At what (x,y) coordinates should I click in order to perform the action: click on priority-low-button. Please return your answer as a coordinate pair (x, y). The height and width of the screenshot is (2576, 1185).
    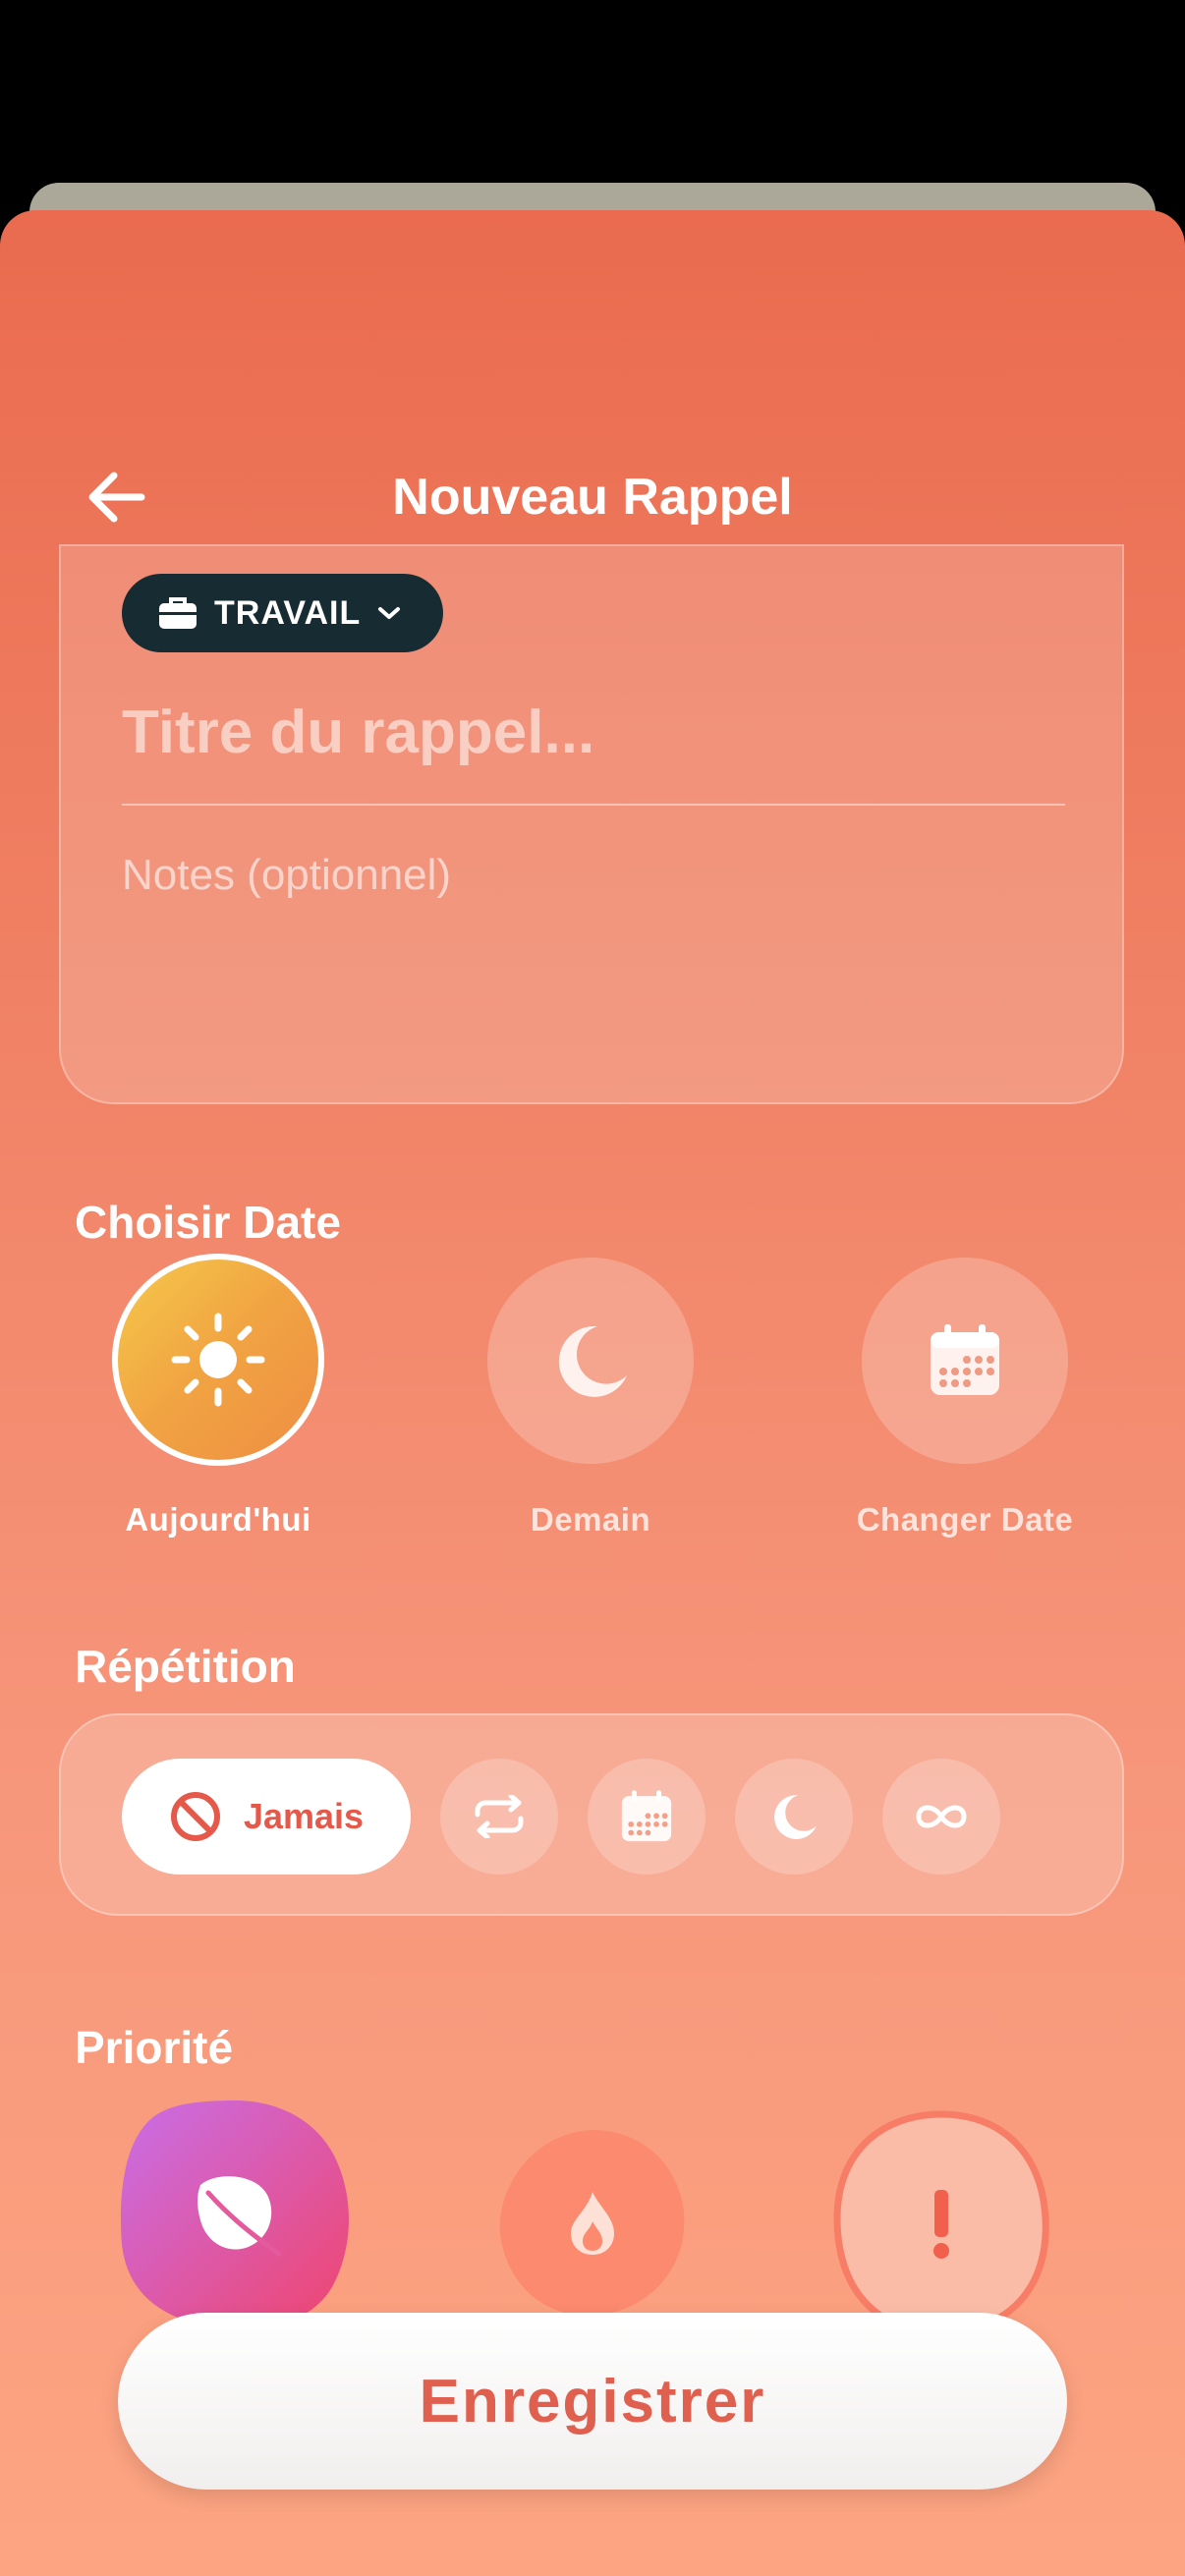
    Looking at the image, I should click on (236, 2214).